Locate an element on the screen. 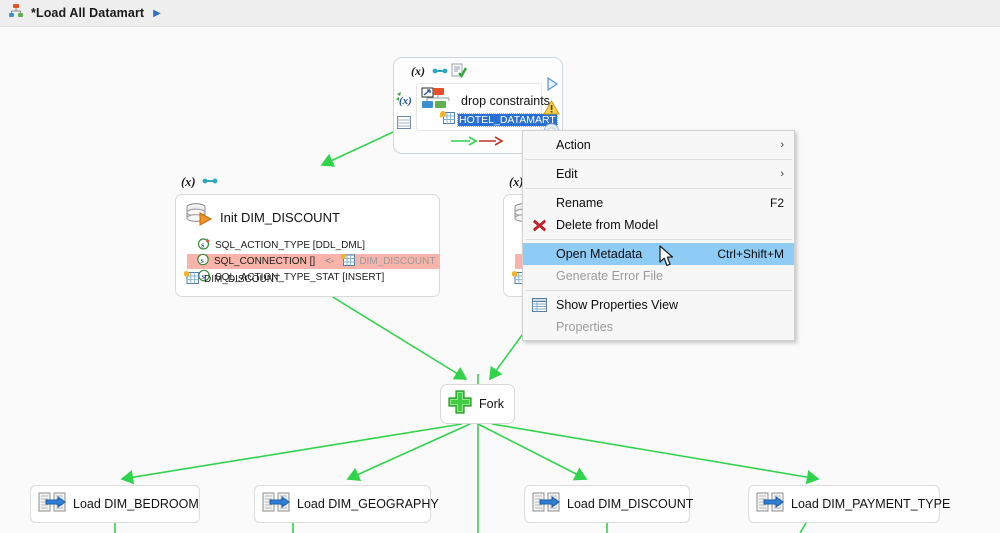 Image resolution: width=1000 pixels, height=533 pixels. drop-constraints-label: drop constraints is located at coordinates (505, 100).